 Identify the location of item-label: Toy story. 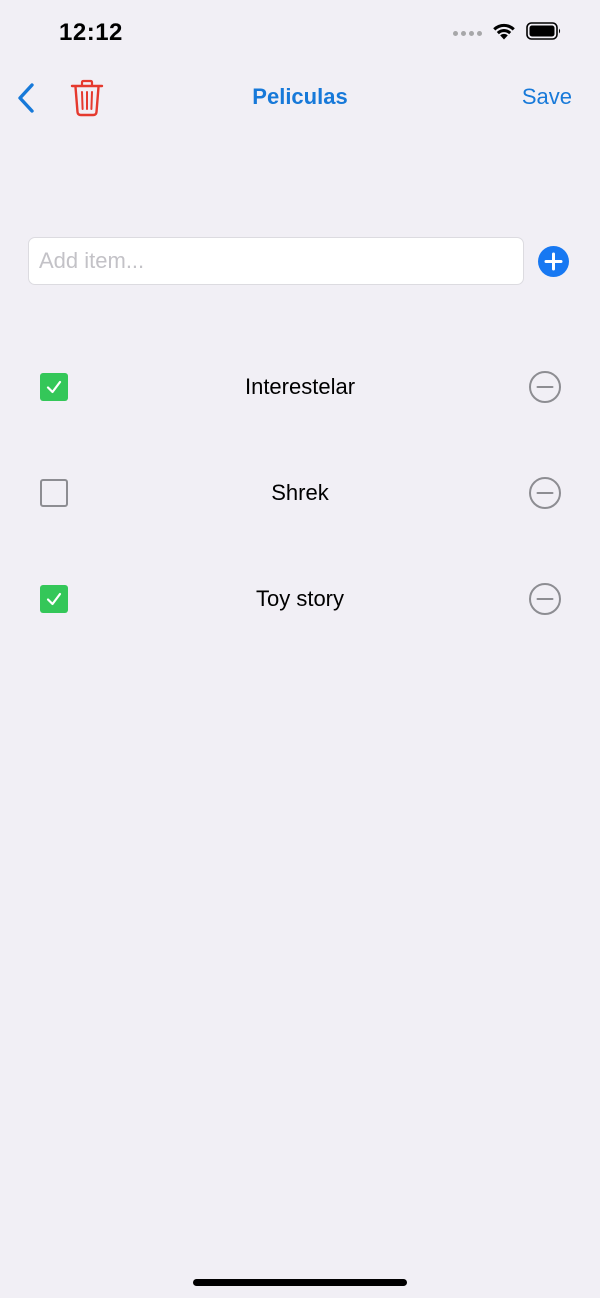
(300, 598).